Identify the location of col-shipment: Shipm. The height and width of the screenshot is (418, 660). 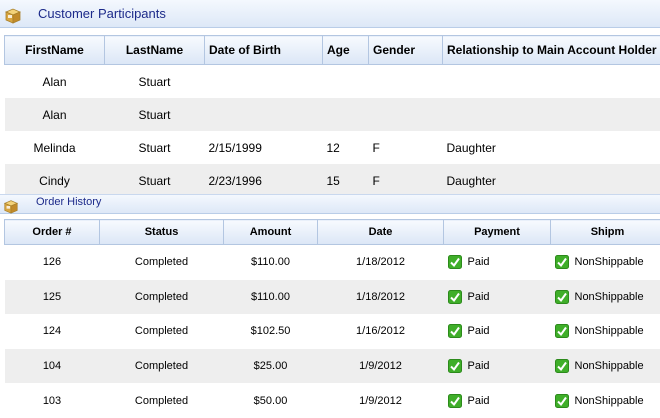
(605, 232).